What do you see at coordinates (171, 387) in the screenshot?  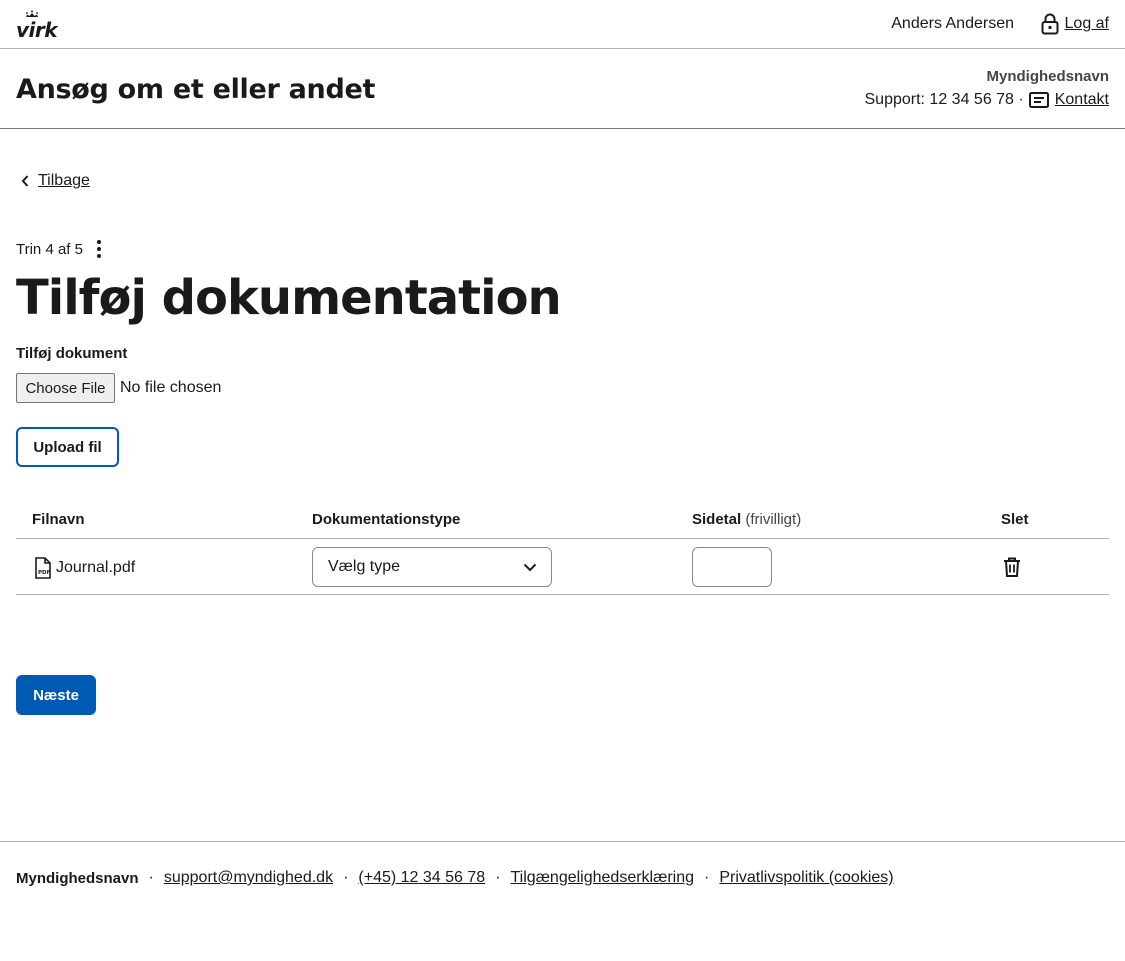 I see `file-status: No file chosen` at bounding box center [171, 387].